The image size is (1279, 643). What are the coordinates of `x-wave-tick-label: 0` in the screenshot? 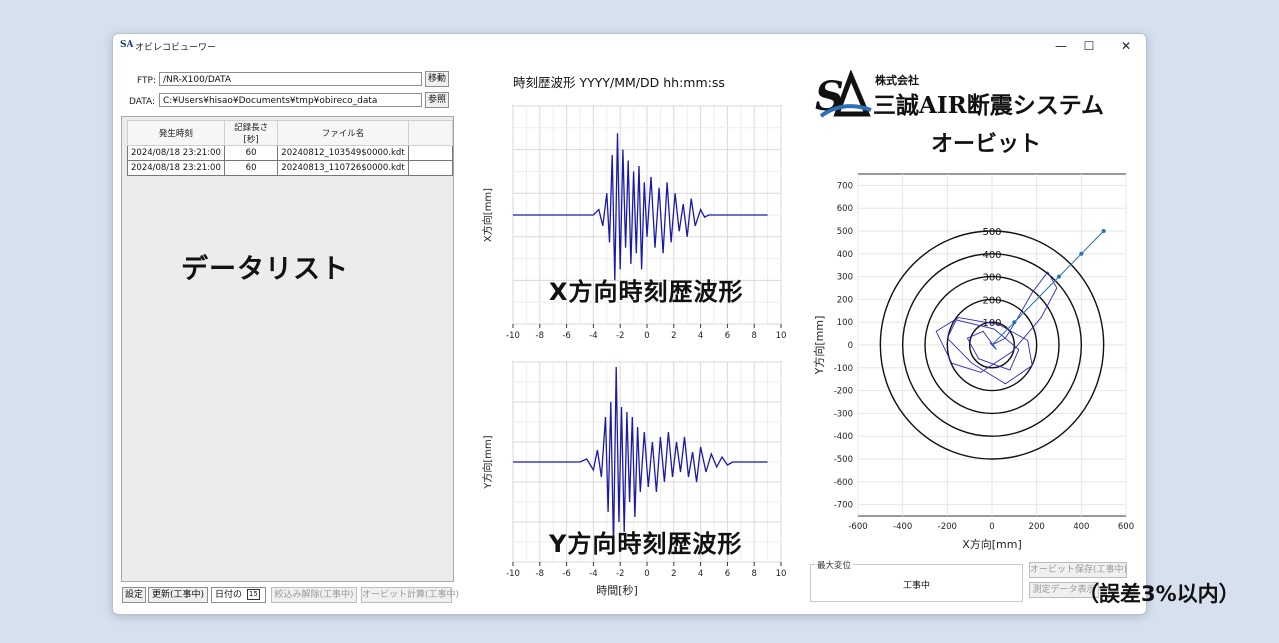 It's located at (646, 336).